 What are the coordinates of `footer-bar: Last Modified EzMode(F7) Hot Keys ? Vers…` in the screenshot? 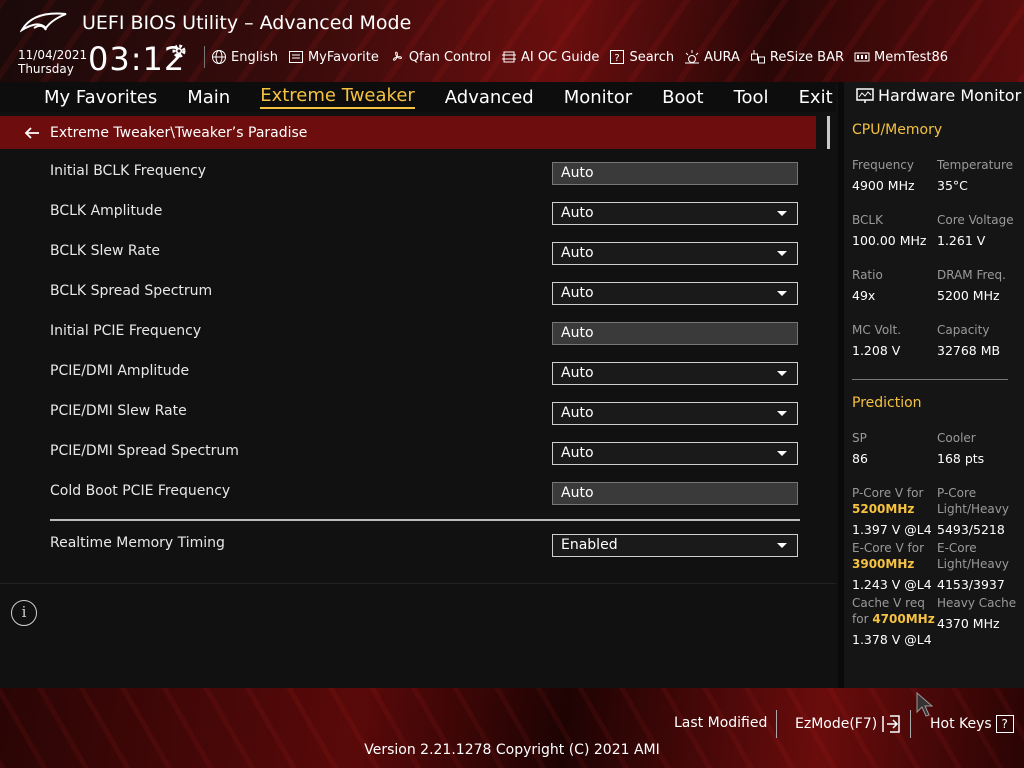 It's located at (512, 728).